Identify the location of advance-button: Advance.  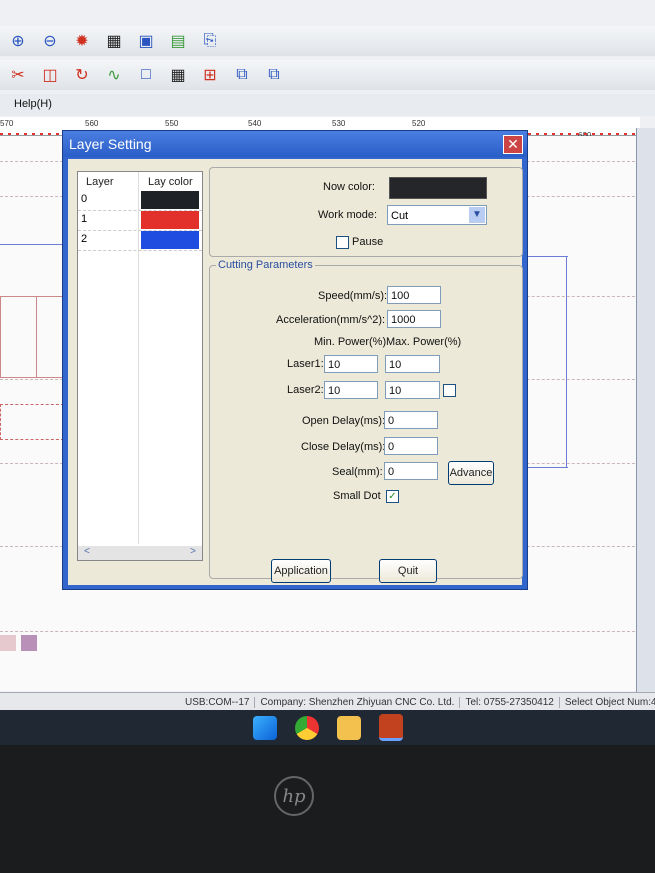
(471, 473).